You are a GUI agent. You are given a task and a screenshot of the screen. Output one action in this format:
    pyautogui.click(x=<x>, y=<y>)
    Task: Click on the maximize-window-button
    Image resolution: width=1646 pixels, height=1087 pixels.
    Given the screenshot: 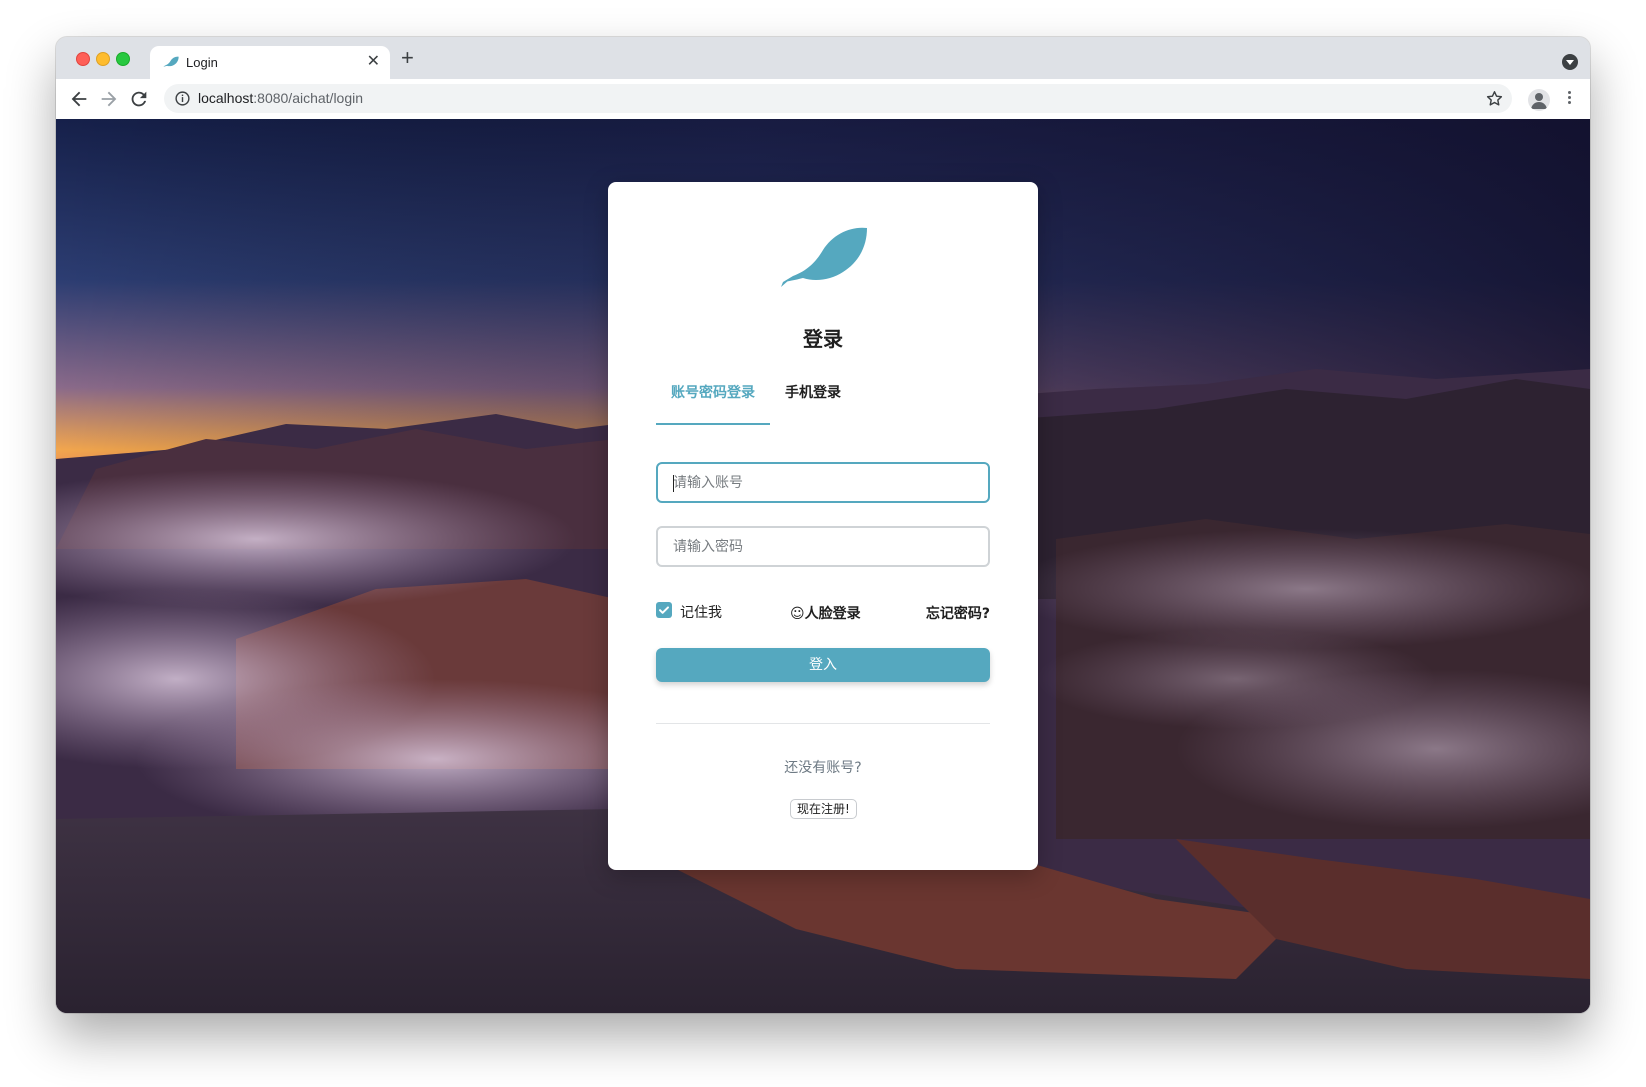 What is the action you would take?
    pyautogui.click(x=123, y=59)
    